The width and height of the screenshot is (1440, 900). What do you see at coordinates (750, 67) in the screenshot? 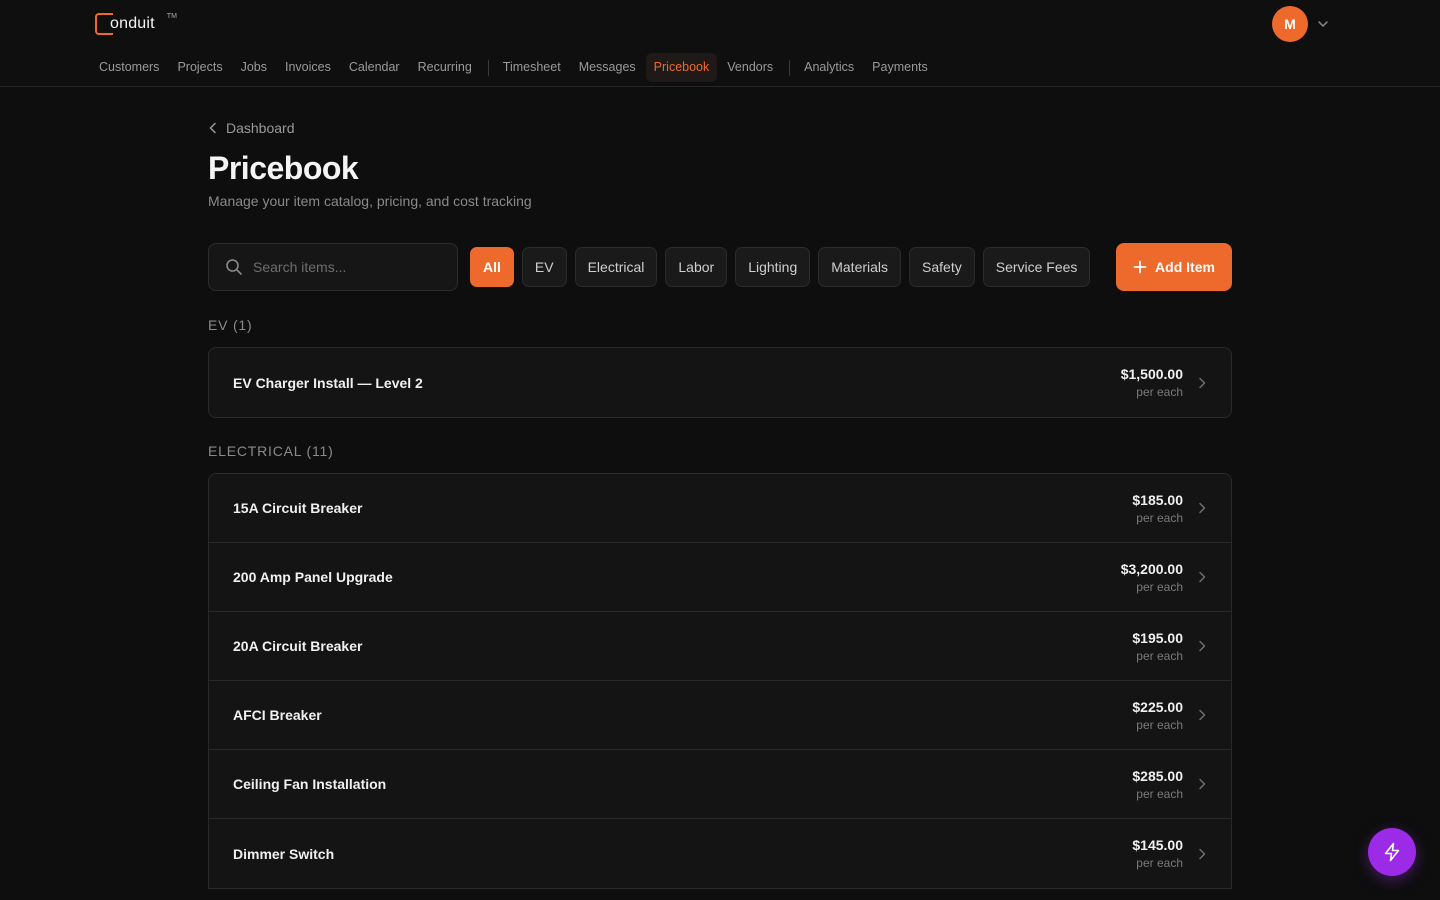
I see `nav-vendors: Vendors` at bounding box center [750, 67].